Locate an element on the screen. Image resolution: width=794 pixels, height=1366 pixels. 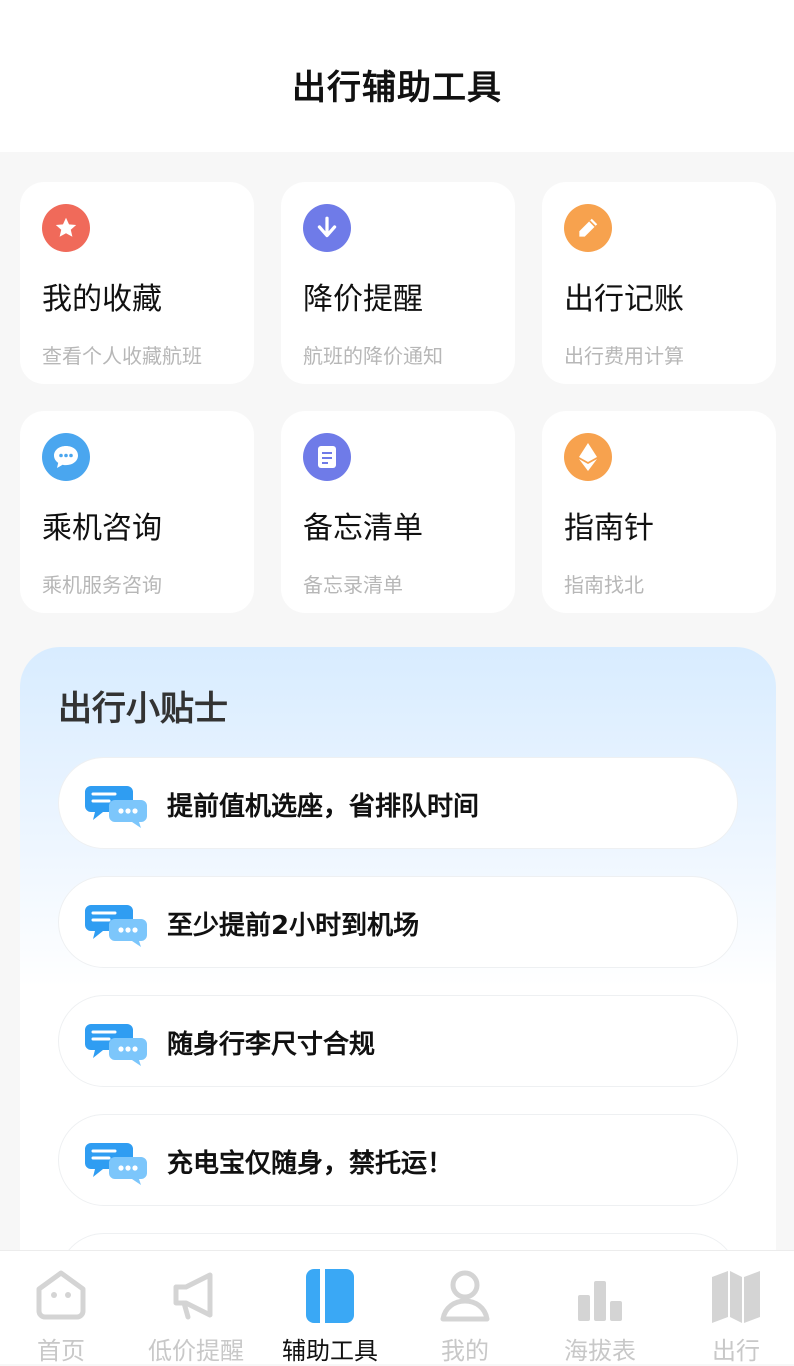
tool-name: 指南针 is located at coordinates (609, 528).